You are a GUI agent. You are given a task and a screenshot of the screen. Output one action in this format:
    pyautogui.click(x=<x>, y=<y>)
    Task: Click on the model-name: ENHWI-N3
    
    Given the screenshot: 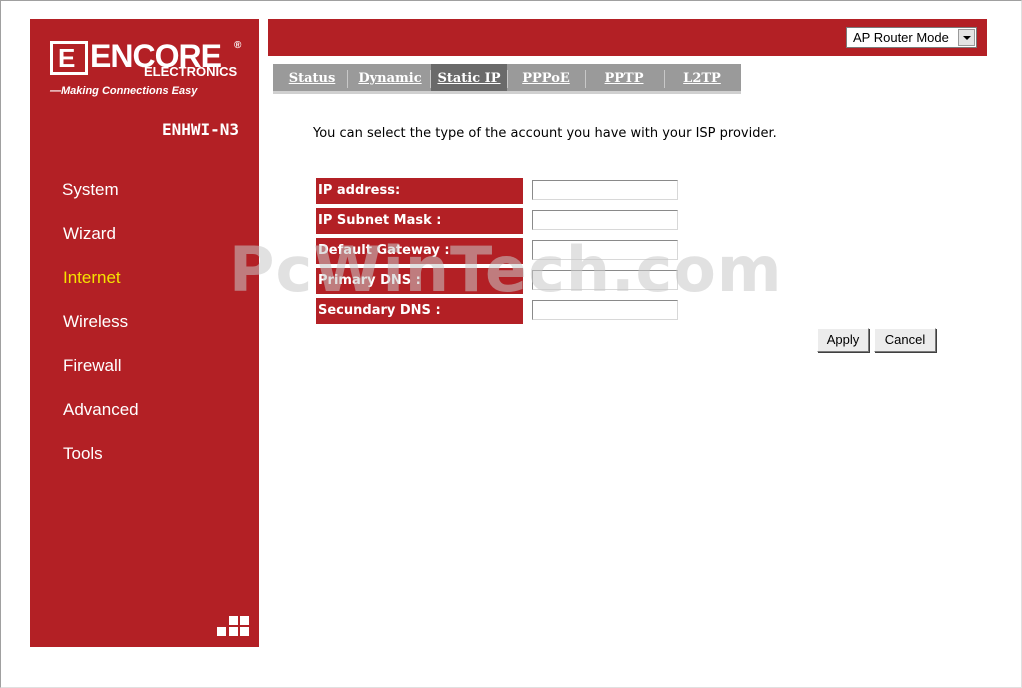 What is the action you would take?
    pyautogui.click(x=200, y=129)
    